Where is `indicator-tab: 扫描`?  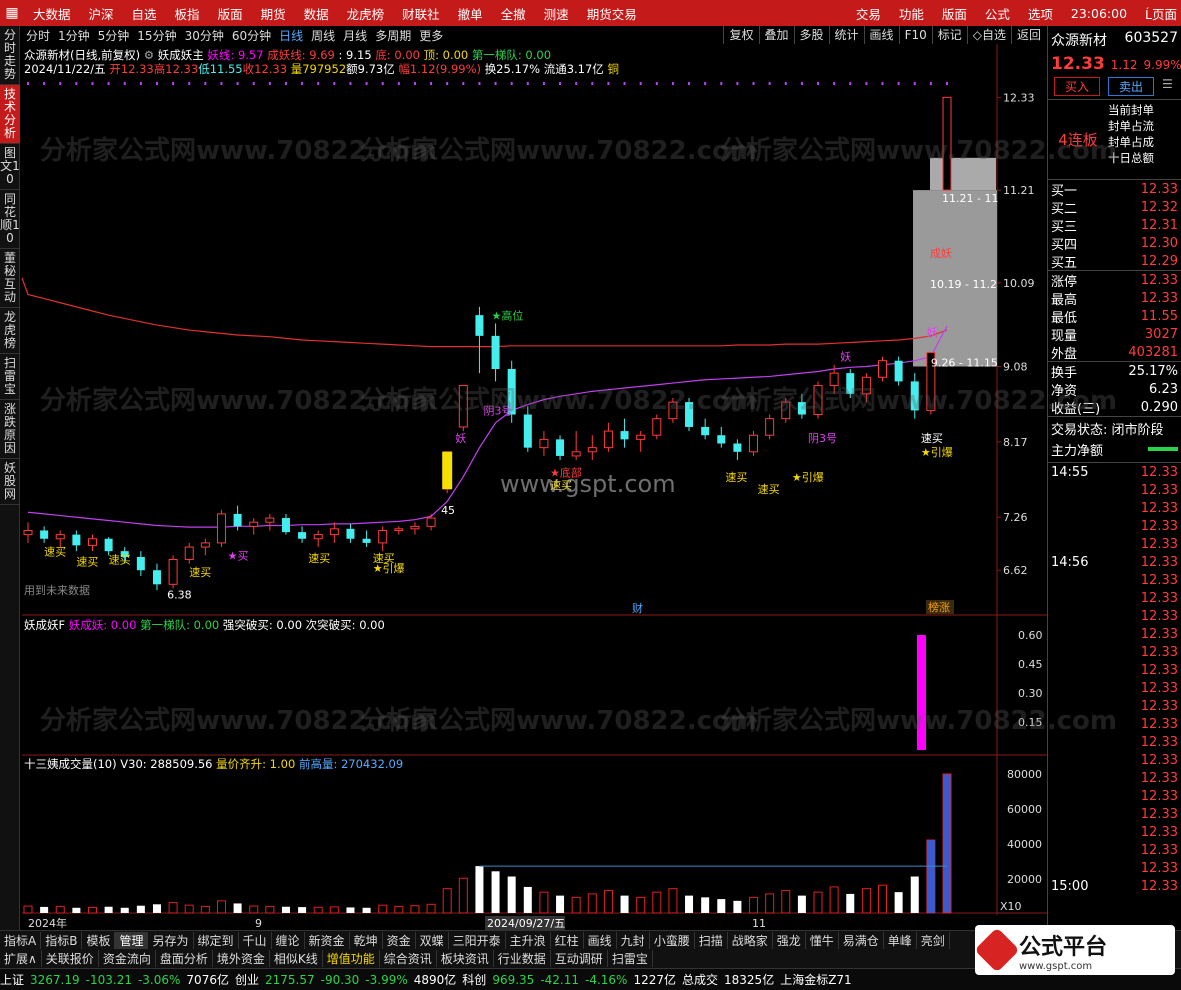 indicator-tab: 扫描 is located at coordinates (711, 940).